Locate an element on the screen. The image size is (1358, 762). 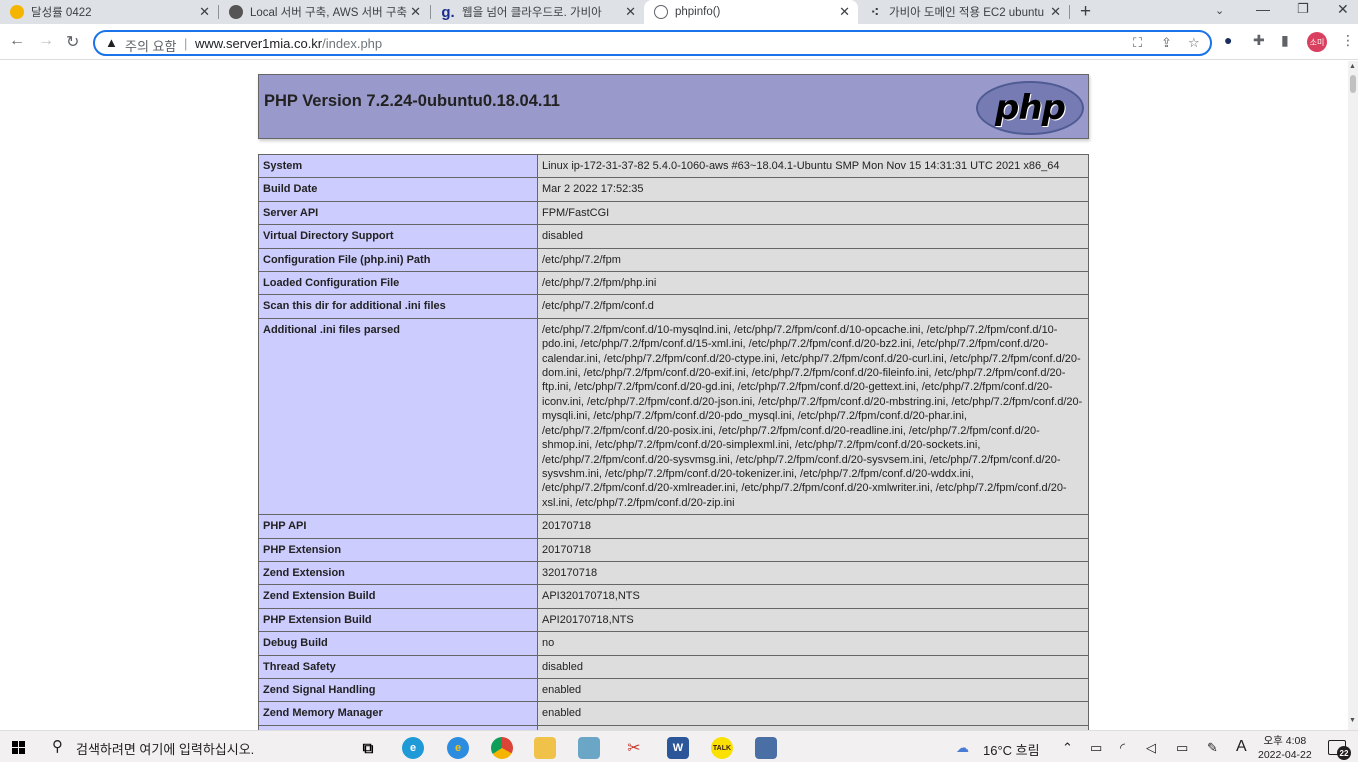
snipping-tool-icon: ✂ is located at coordinates (634, 748).